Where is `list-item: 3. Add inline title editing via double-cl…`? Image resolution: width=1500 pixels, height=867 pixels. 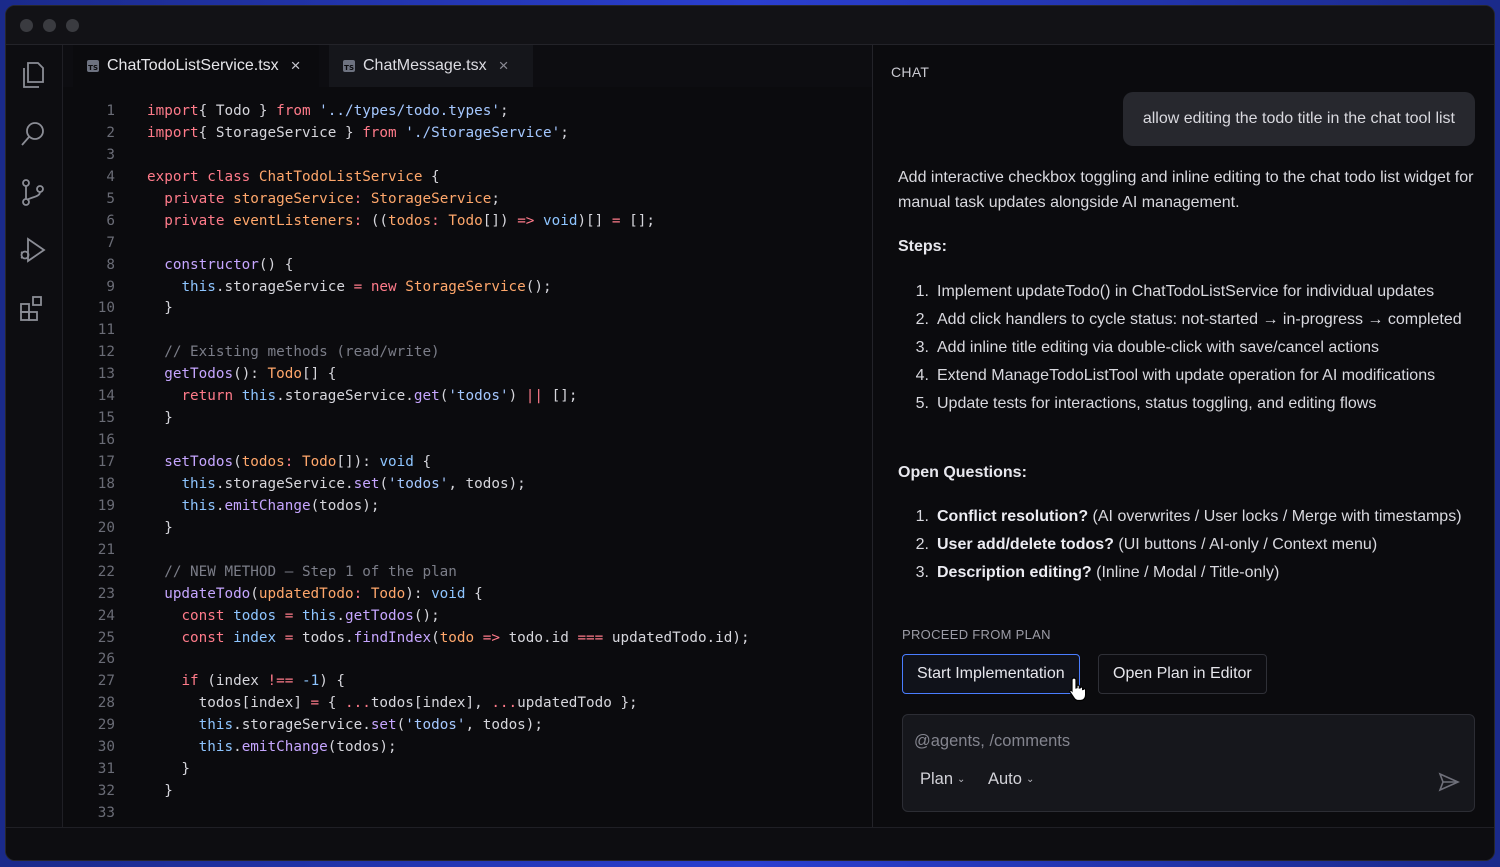 list-item: 3. Add inline title editing via double-cl… is located at coordinates (1147, 347).